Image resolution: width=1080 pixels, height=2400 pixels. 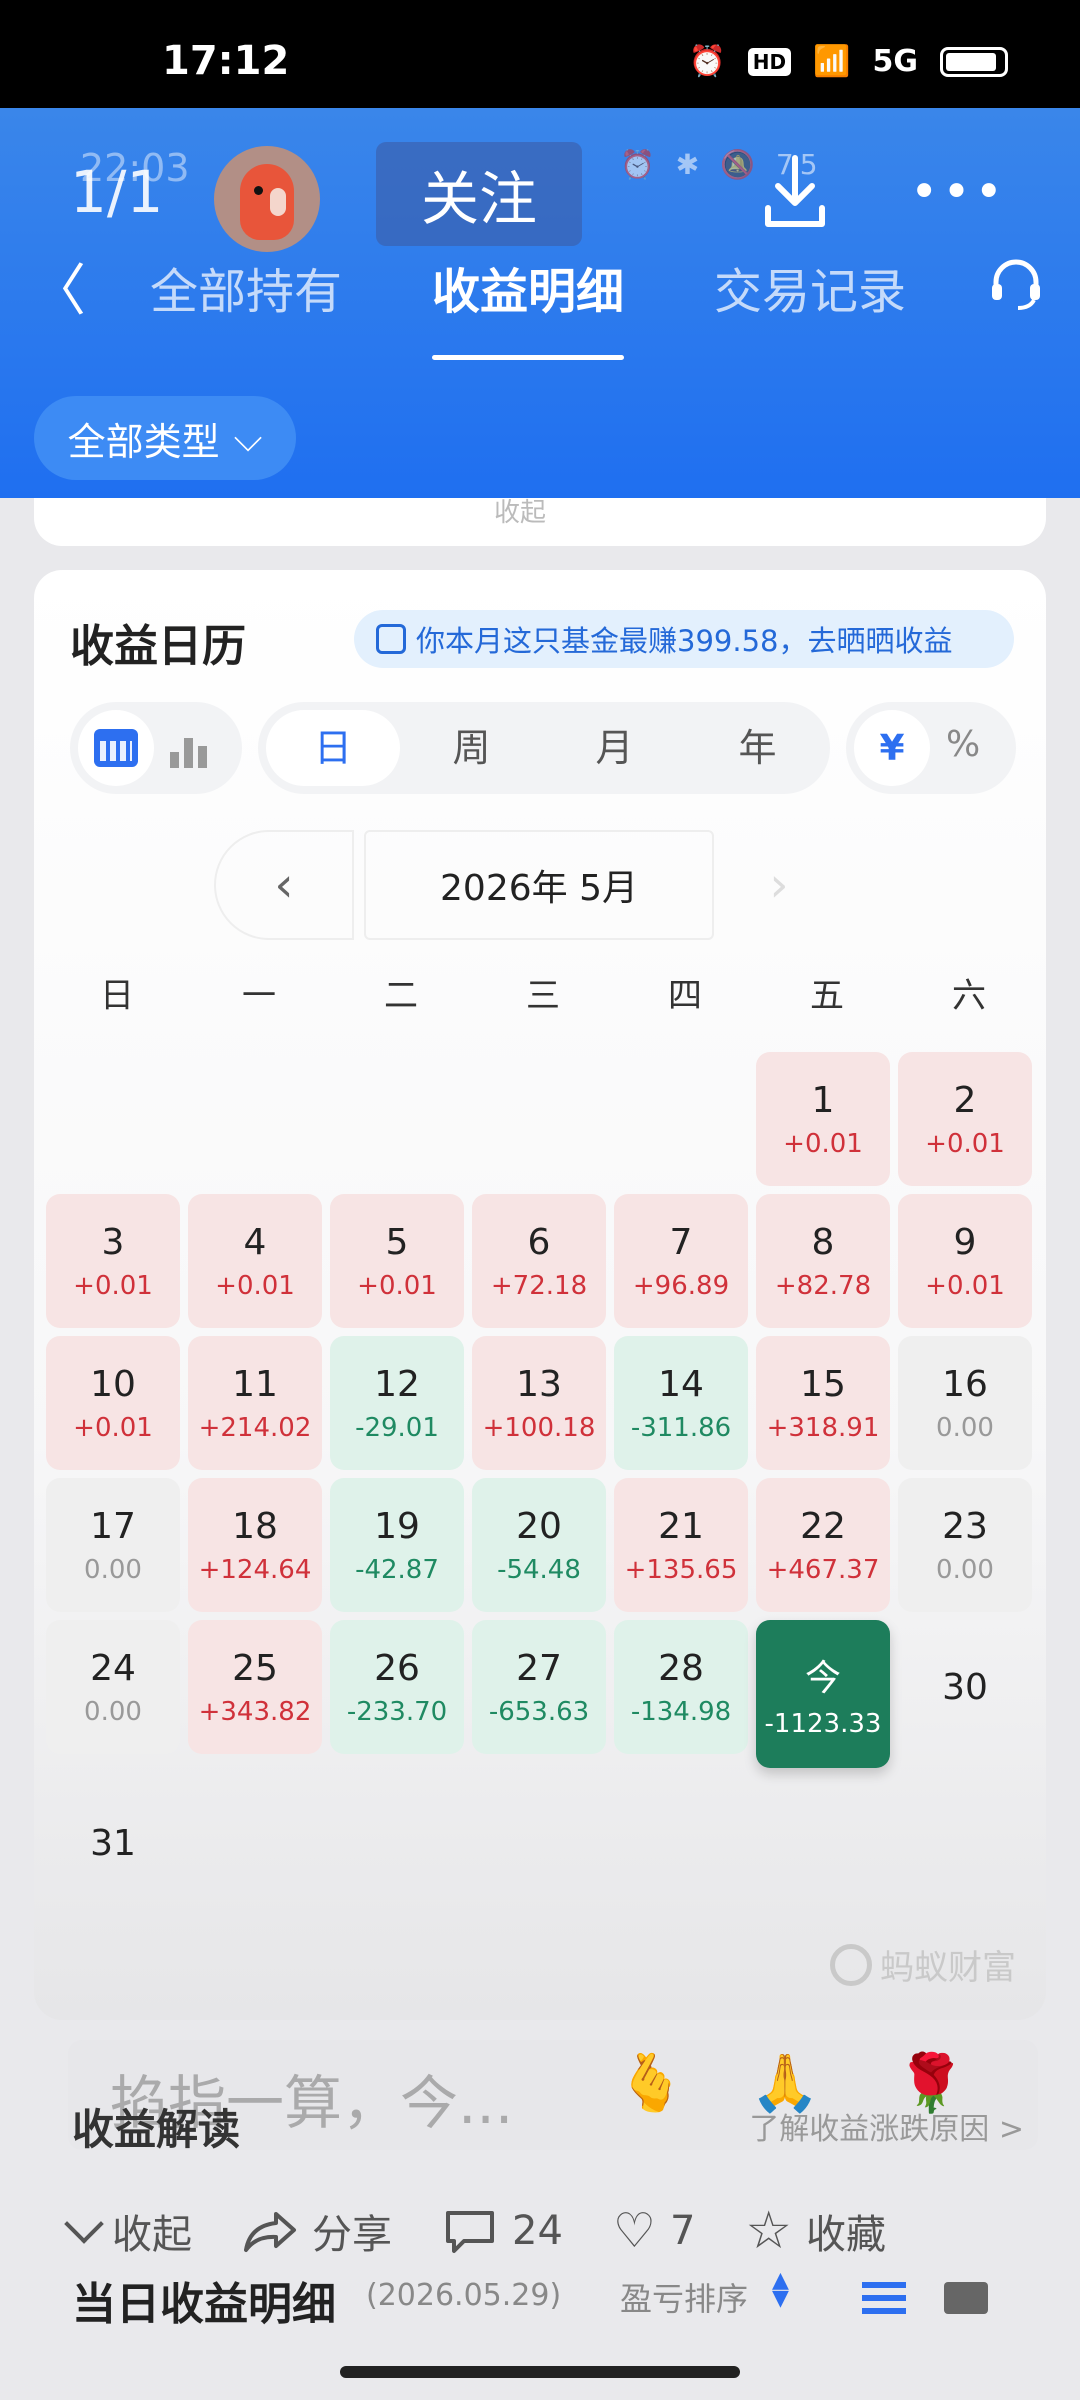 What do you see at coordinates (886, 2126) in the screenshot?
I see `interpretation-link: 了解收益涨跌原因 >` at bounding box center [886, 2126].